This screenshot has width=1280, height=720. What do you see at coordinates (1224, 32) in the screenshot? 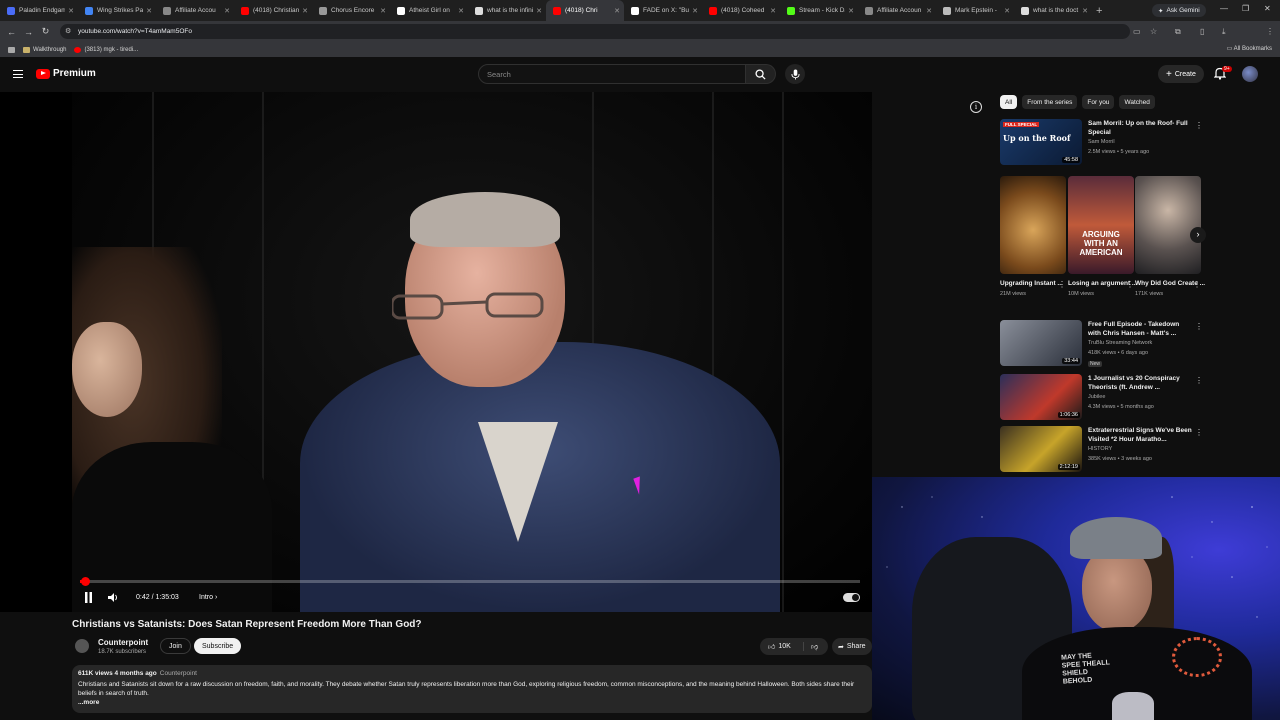
I see `download-icon: ⤓` at bounding box center [1224, 32].